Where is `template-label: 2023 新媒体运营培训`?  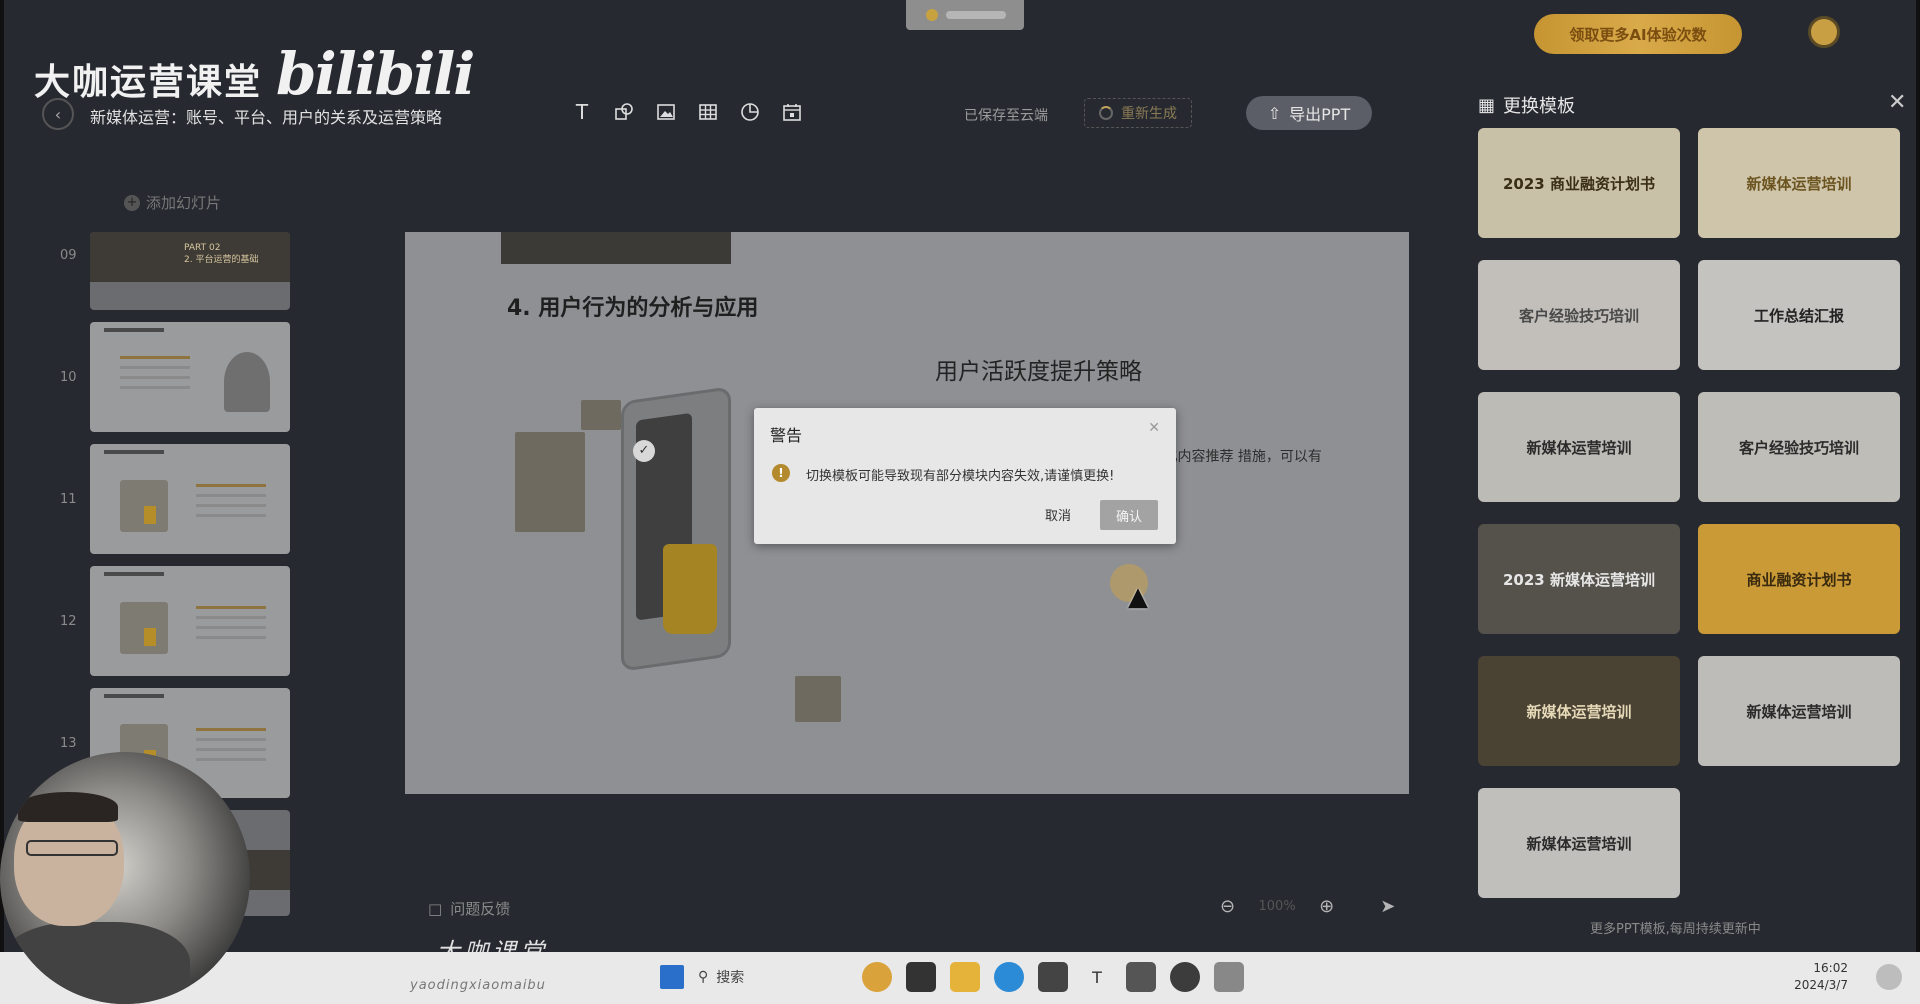
template-label: 2023 新媒体运营培训 is located at coordinates (1579, 579).